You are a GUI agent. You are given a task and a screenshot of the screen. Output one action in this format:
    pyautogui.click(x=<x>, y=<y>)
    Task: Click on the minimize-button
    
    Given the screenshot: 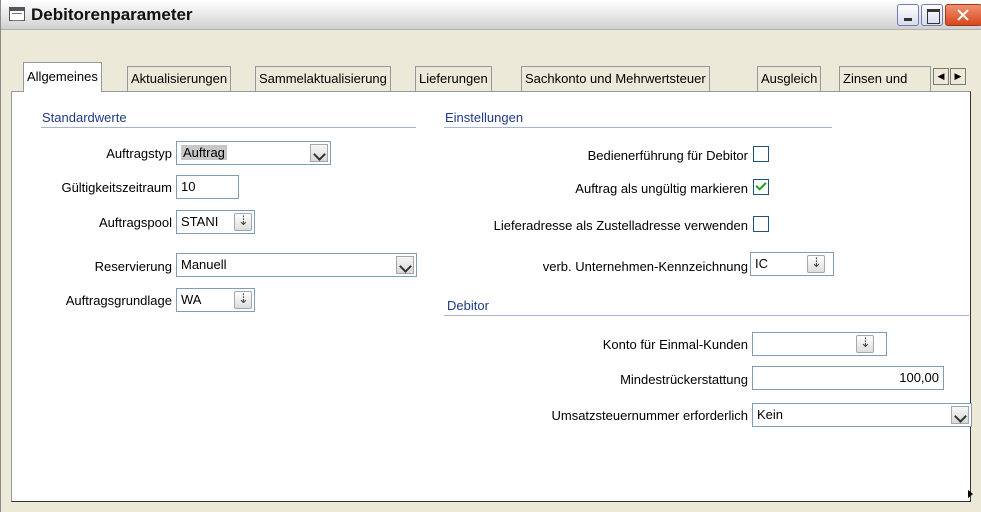 What is the action you would take?
    pyautogui.click(x=908, y=15)
    